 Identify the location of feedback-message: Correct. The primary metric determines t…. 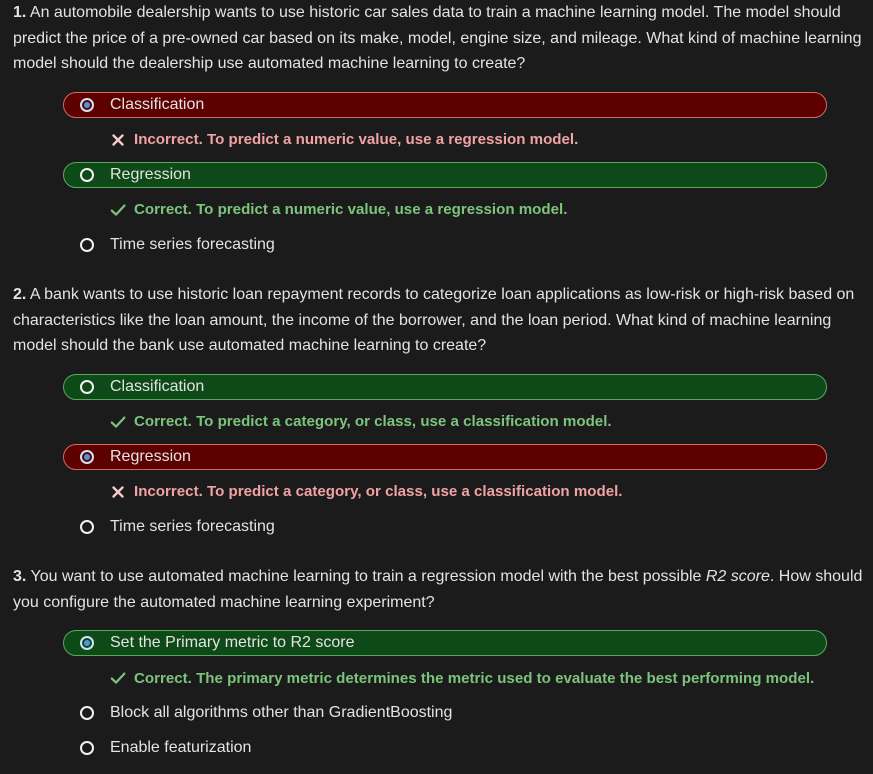
(445, 678).